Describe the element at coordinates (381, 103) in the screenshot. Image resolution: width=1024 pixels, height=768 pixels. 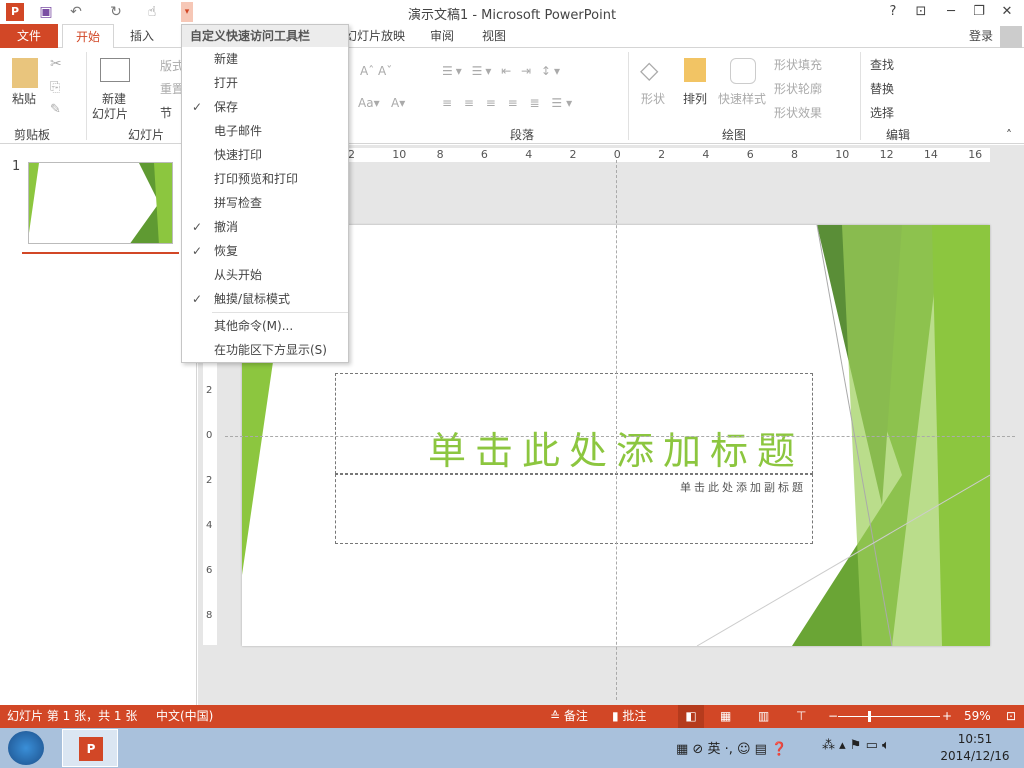
I see `change-case-icon: Aa▾ A▾` at that location.